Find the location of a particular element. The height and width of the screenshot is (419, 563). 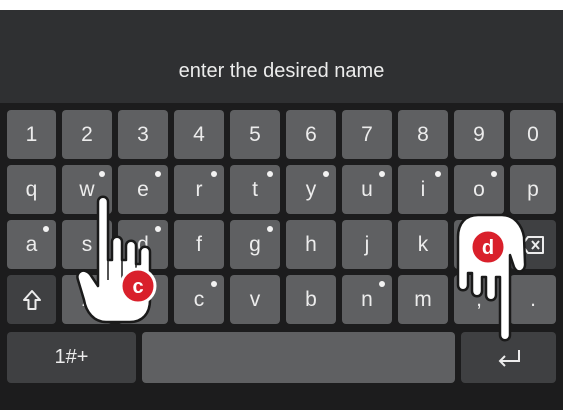

key-2: 2 is located at coordinates (87, 134).